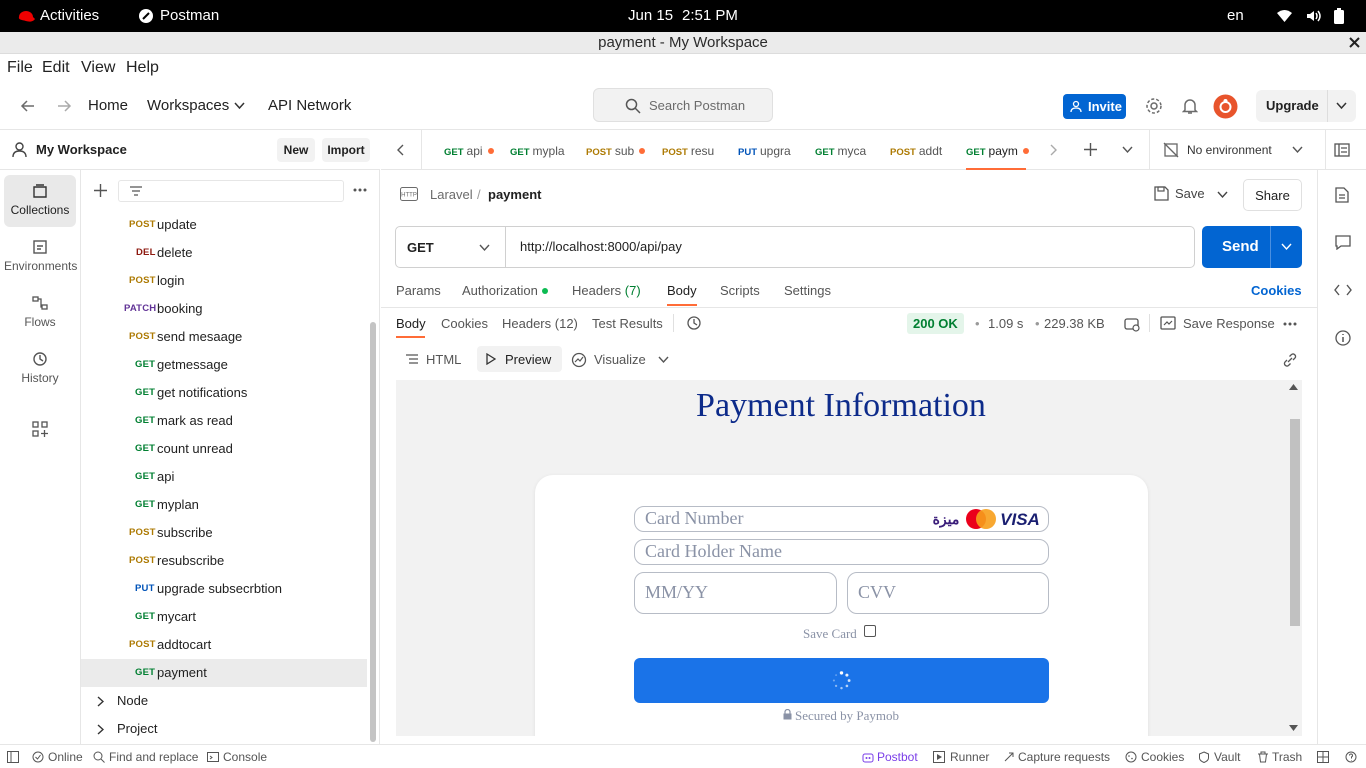 This screenshot has width=1366, height=768. What do you see at coordinates (841, 552) in the screenshot?
I see `card-holder-name-input: Card Holder Name` at bounding box center [841, 552].